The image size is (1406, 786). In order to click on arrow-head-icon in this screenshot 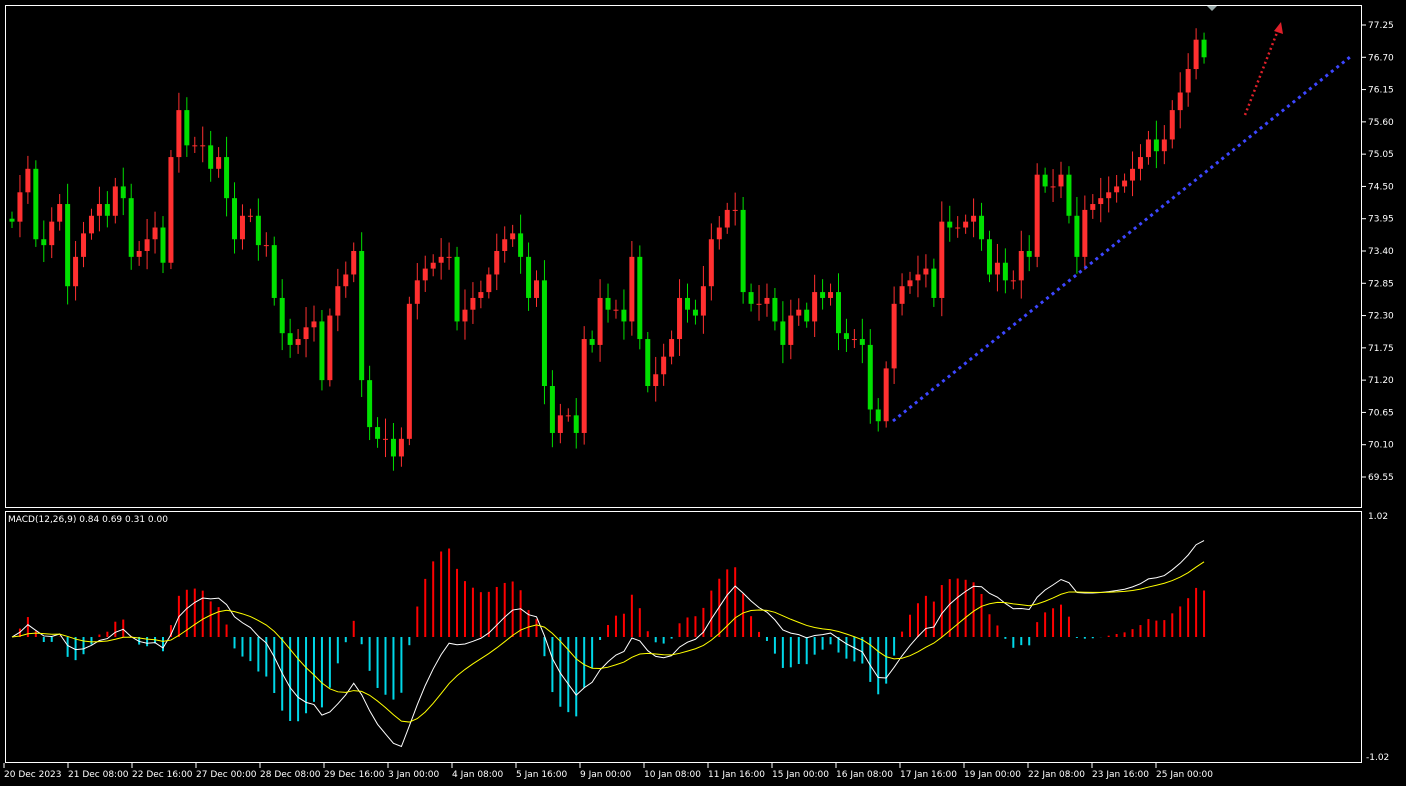, I will do `click(1278, 28)`.